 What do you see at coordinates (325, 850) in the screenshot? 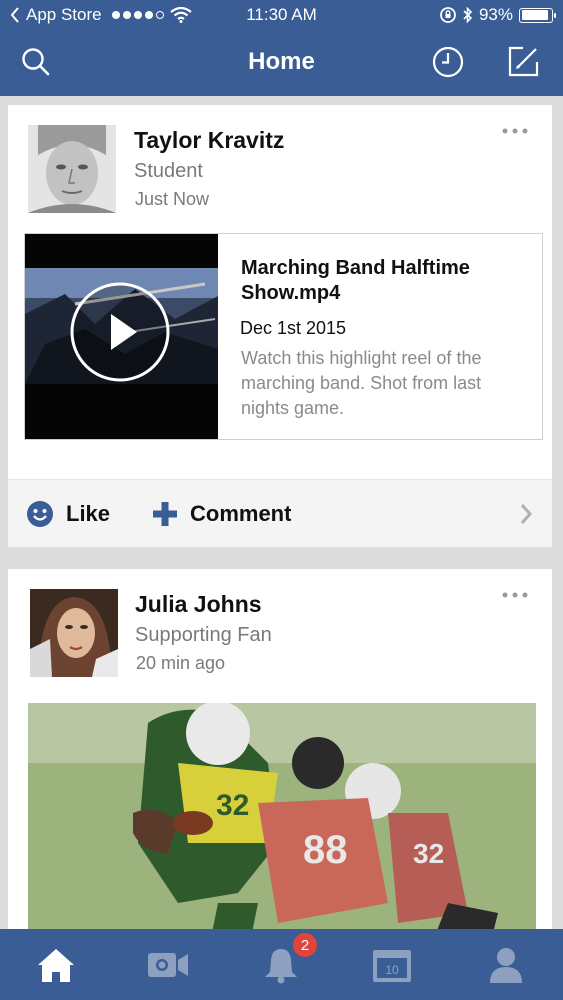
I see `svg-text: 88` at bounding box center [325, 850].